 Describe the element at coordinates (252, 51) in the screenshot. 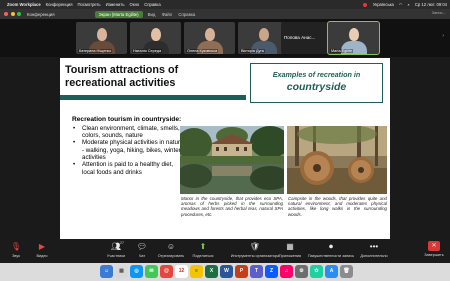

I see `participant-name: Вікторія Дуга` at that location.